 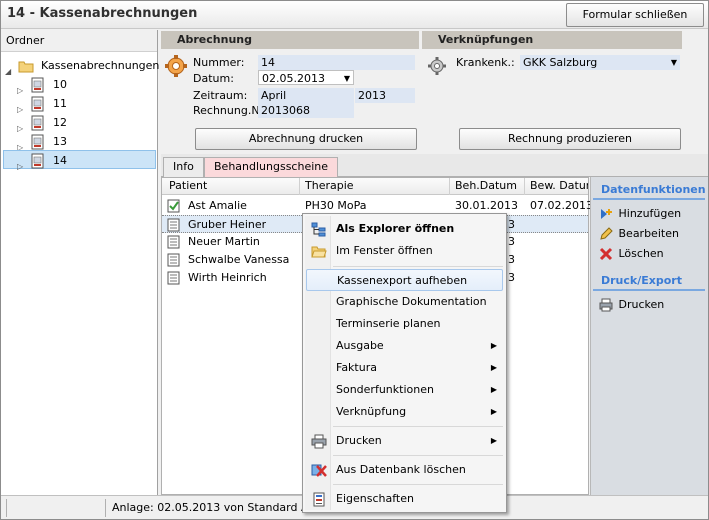 What do you see at coordinates (404, 346) in the screenshot?
I see `menu-item-ausgabe: Ausgabe ▶` at bounding box center [404, 346].